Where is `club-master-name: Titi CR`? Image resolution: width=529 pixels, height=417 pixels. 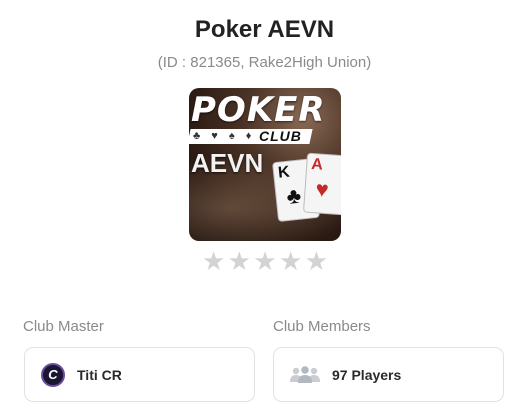 club-master-name: Titi CR is located at coordinates (99, 374).